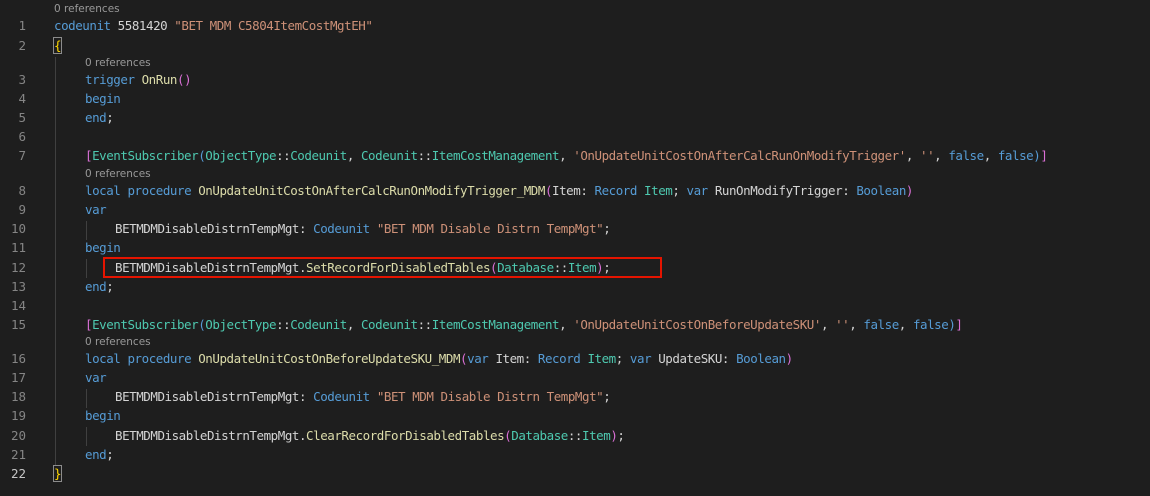 Image resolution: width=1150 pixels, height=496 pixels. What do you see at coordinates (18, 473) in the screenshot?
I see `line-number: 22` at bounding box center [18, 473].